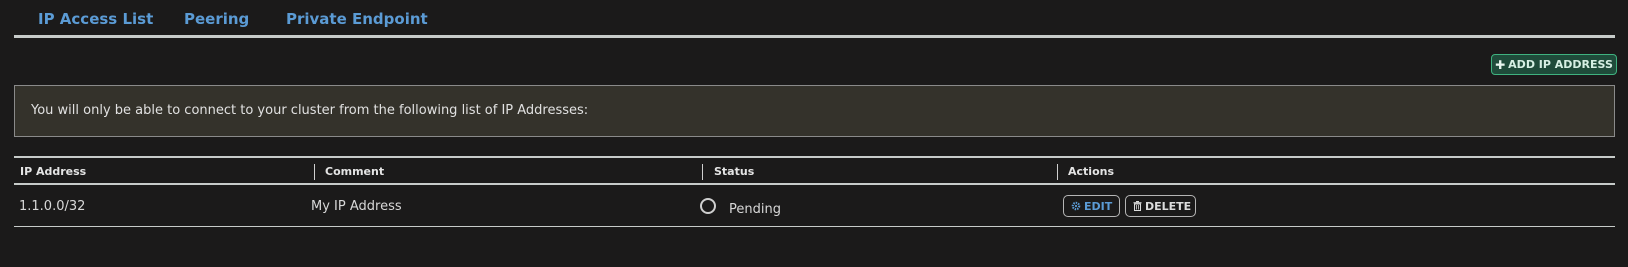 This screenshot has height=267, width=1628. I want to click on tab-peering: Peering, so click(216, 19).